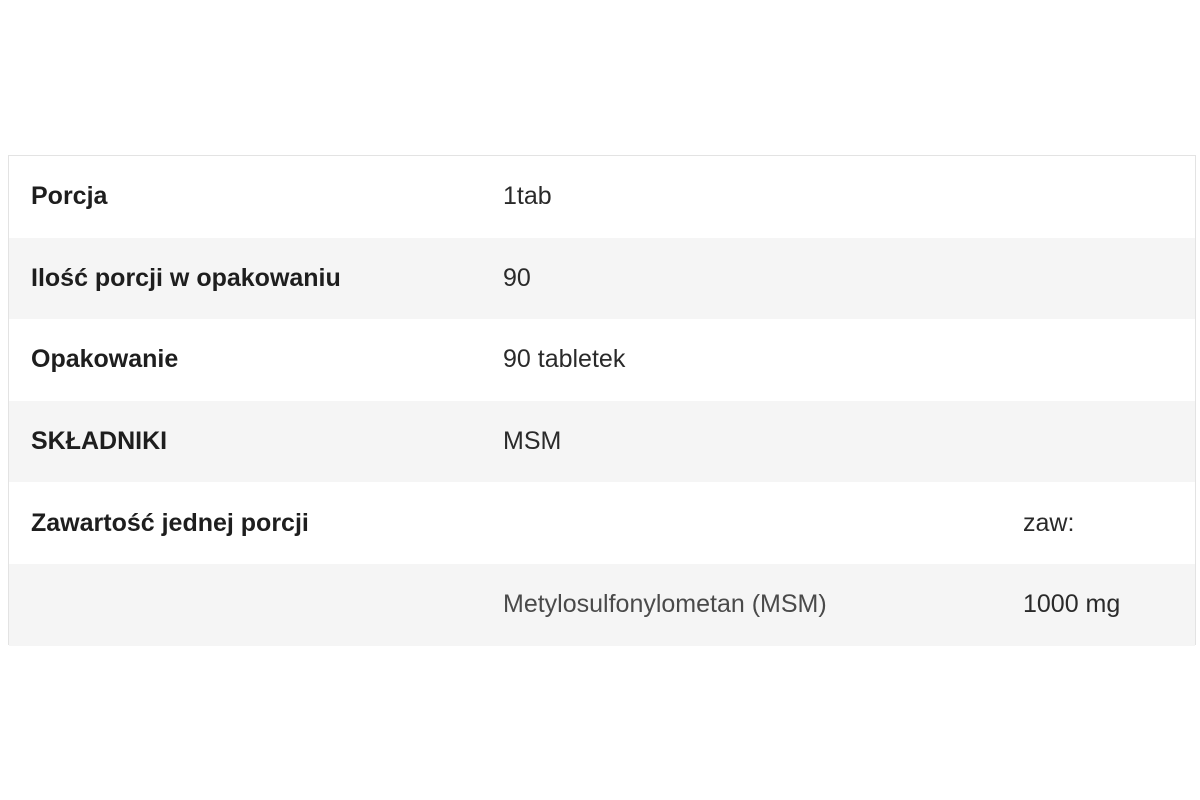 The image size is (1200, 800). I want to click on ingredient-amount: 1000 mg, so click(1072, 604).